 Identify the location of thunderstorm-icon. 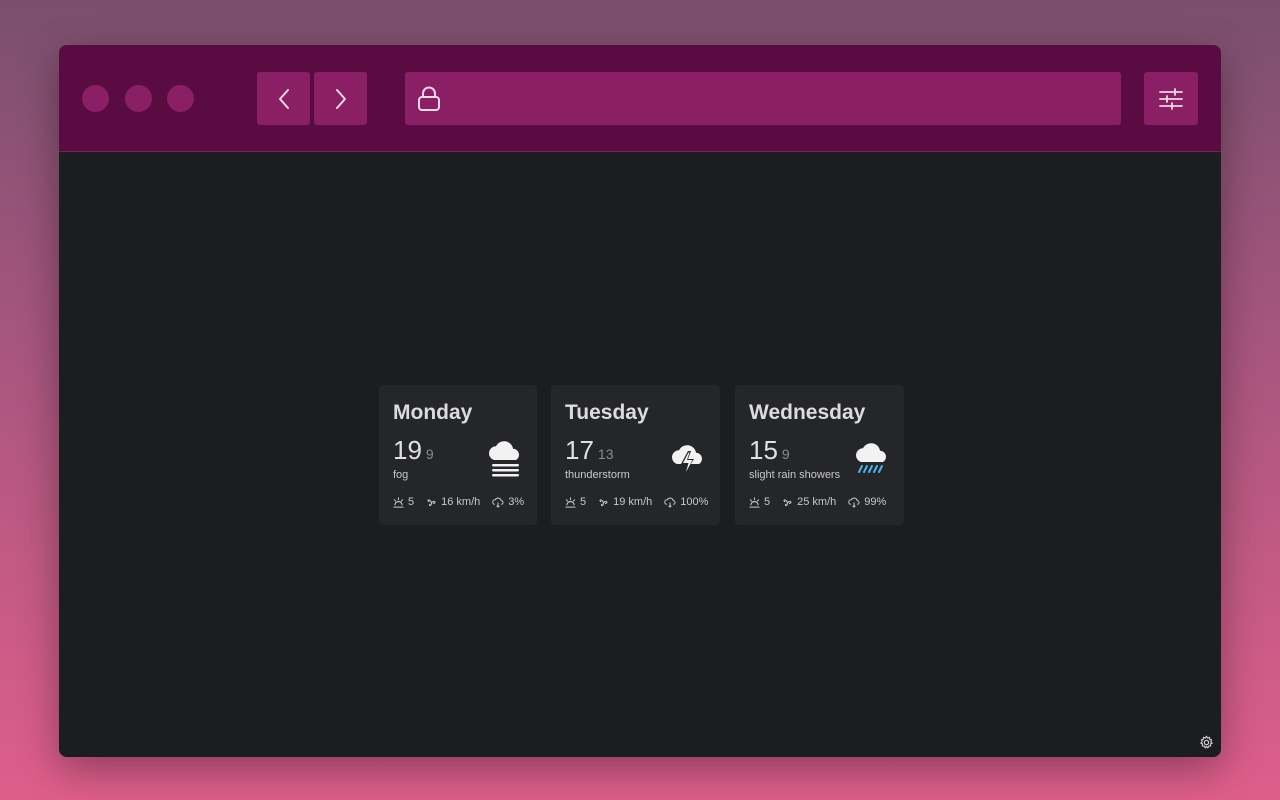
(687, 460).